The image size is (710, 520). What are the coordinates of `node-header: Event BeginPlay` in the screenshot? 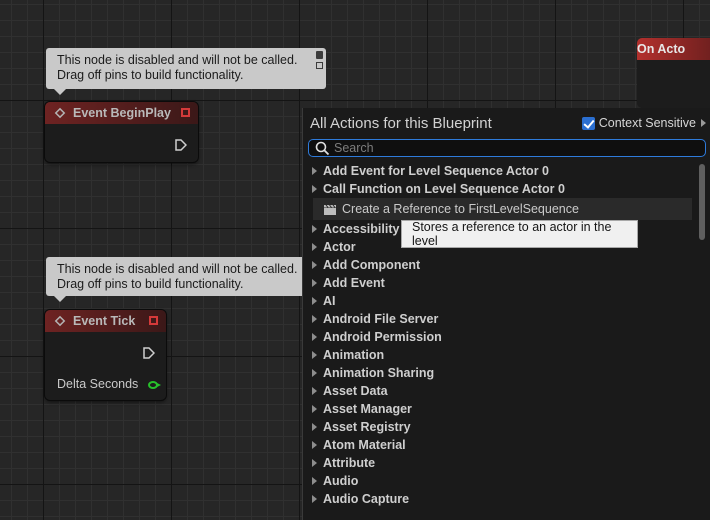 It's located at (121, 113).